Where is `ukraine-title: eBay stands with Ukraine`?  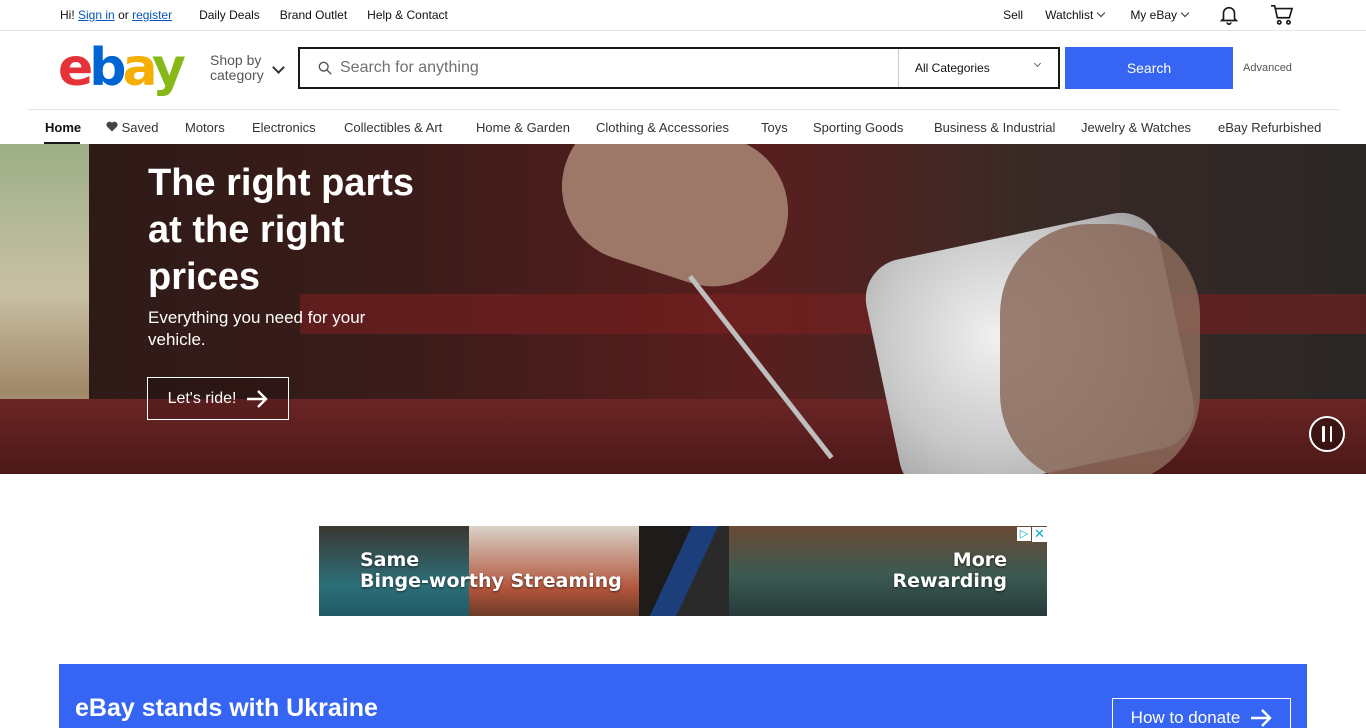
ukraine-title: eBay stands with Ukraine is located at coordinates (226, 708).